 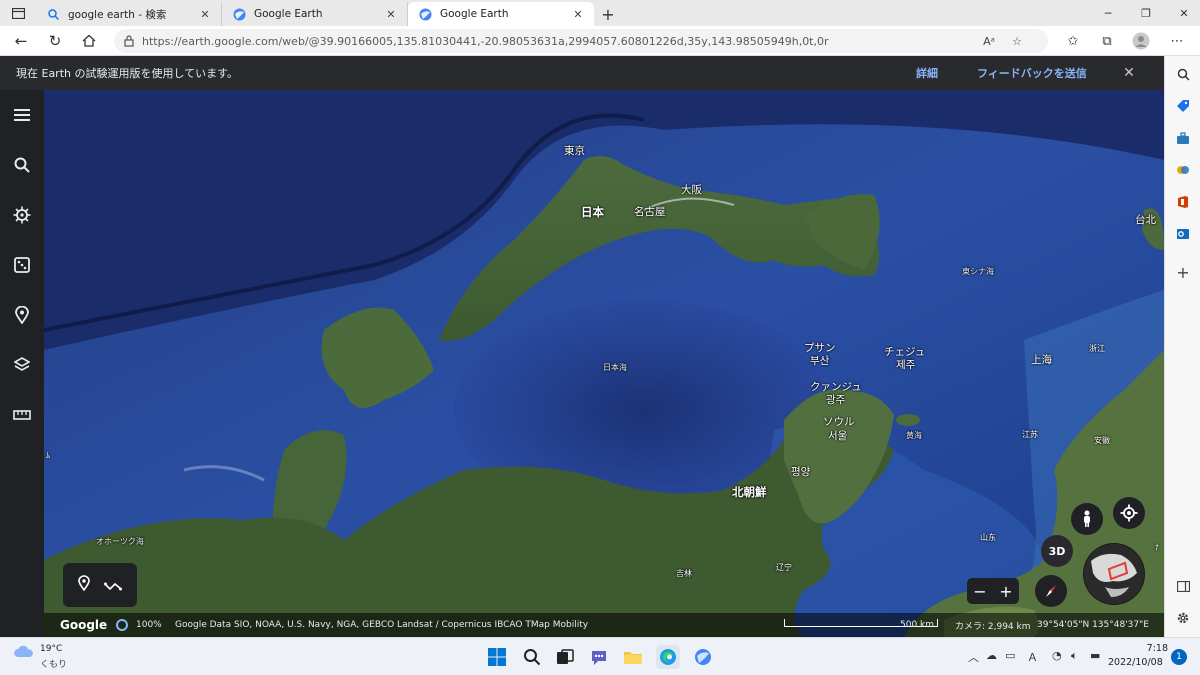 What do you see at coordinates (905, 365) in the screenshot?
I see `place-label-jeju-hangul: 제주` at bounding box center [905, 365].